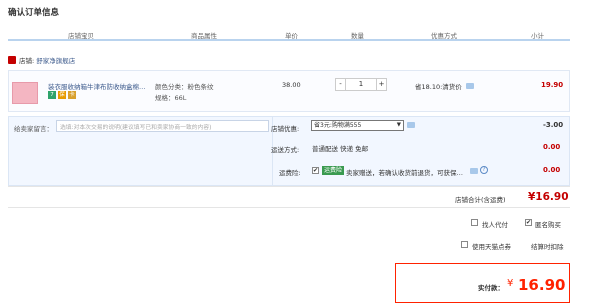 The image size is (600, 303). Describe the element at coordinates (553, 125) in the screenshot. I see `coupon-amount: -3.00` at that location.